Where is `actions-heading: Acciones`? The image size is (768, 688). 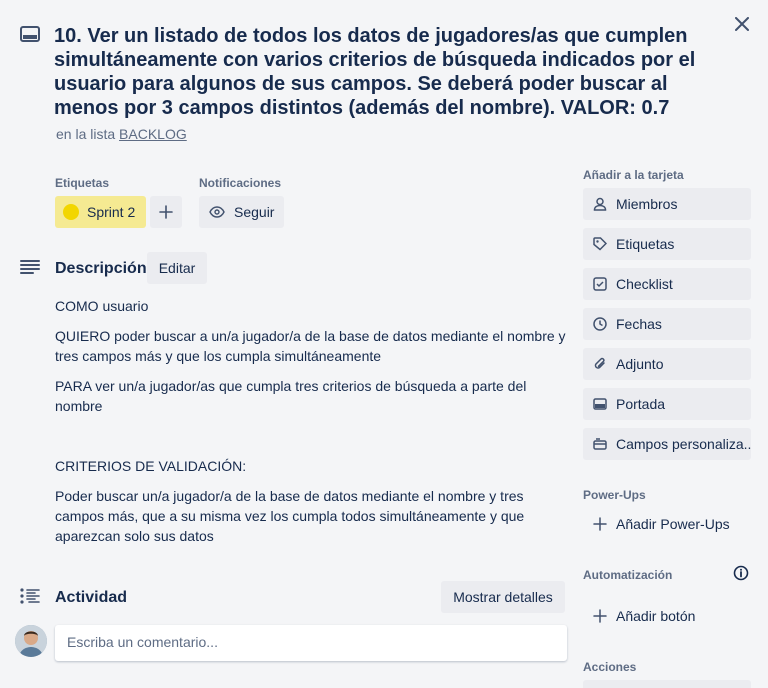
actions-heading: Acciones is located at coordinates (610, 667).